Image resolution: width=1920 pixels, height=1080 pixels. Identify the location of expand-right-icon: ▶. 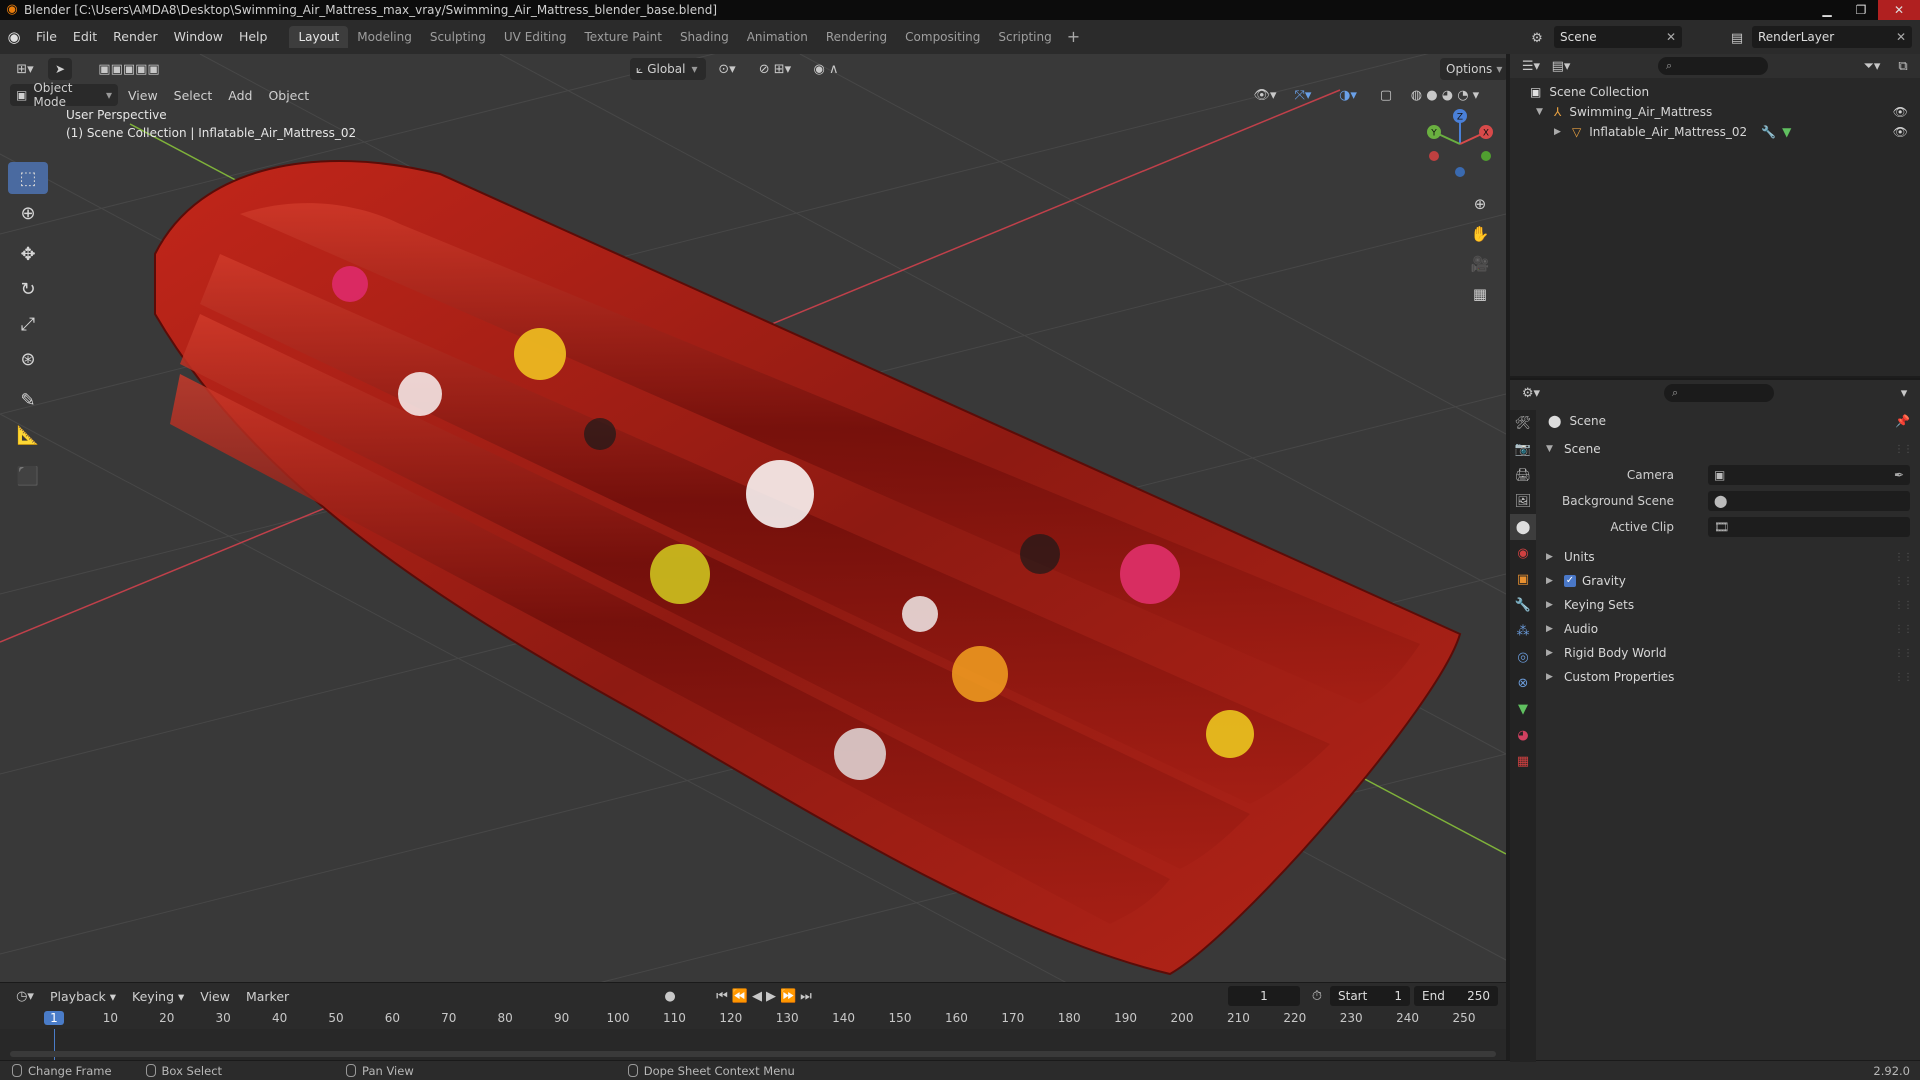
(1559, 132).